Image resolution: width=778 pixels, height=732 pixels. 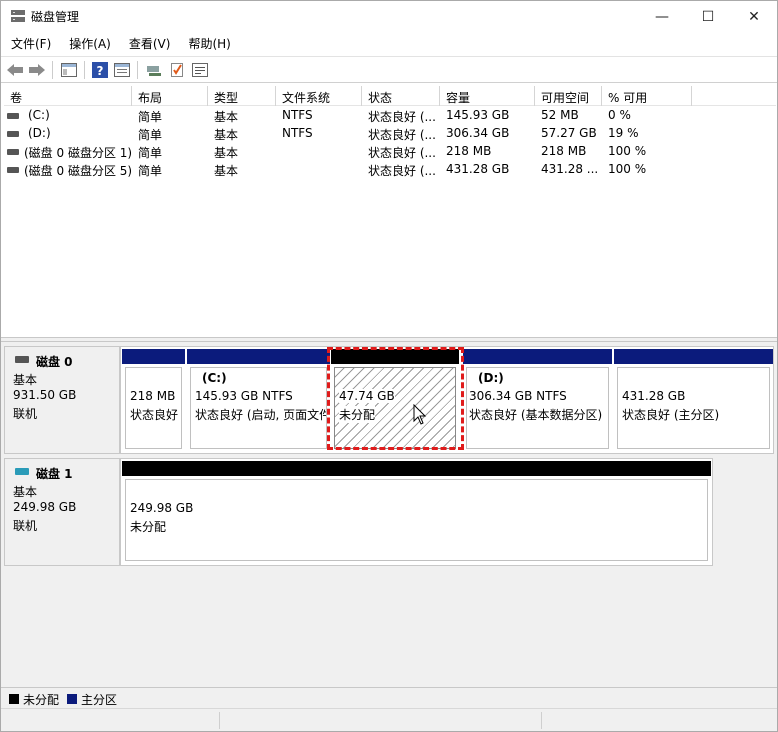 I want to click on partition-status: 未分配, so click(x=148, y=527).